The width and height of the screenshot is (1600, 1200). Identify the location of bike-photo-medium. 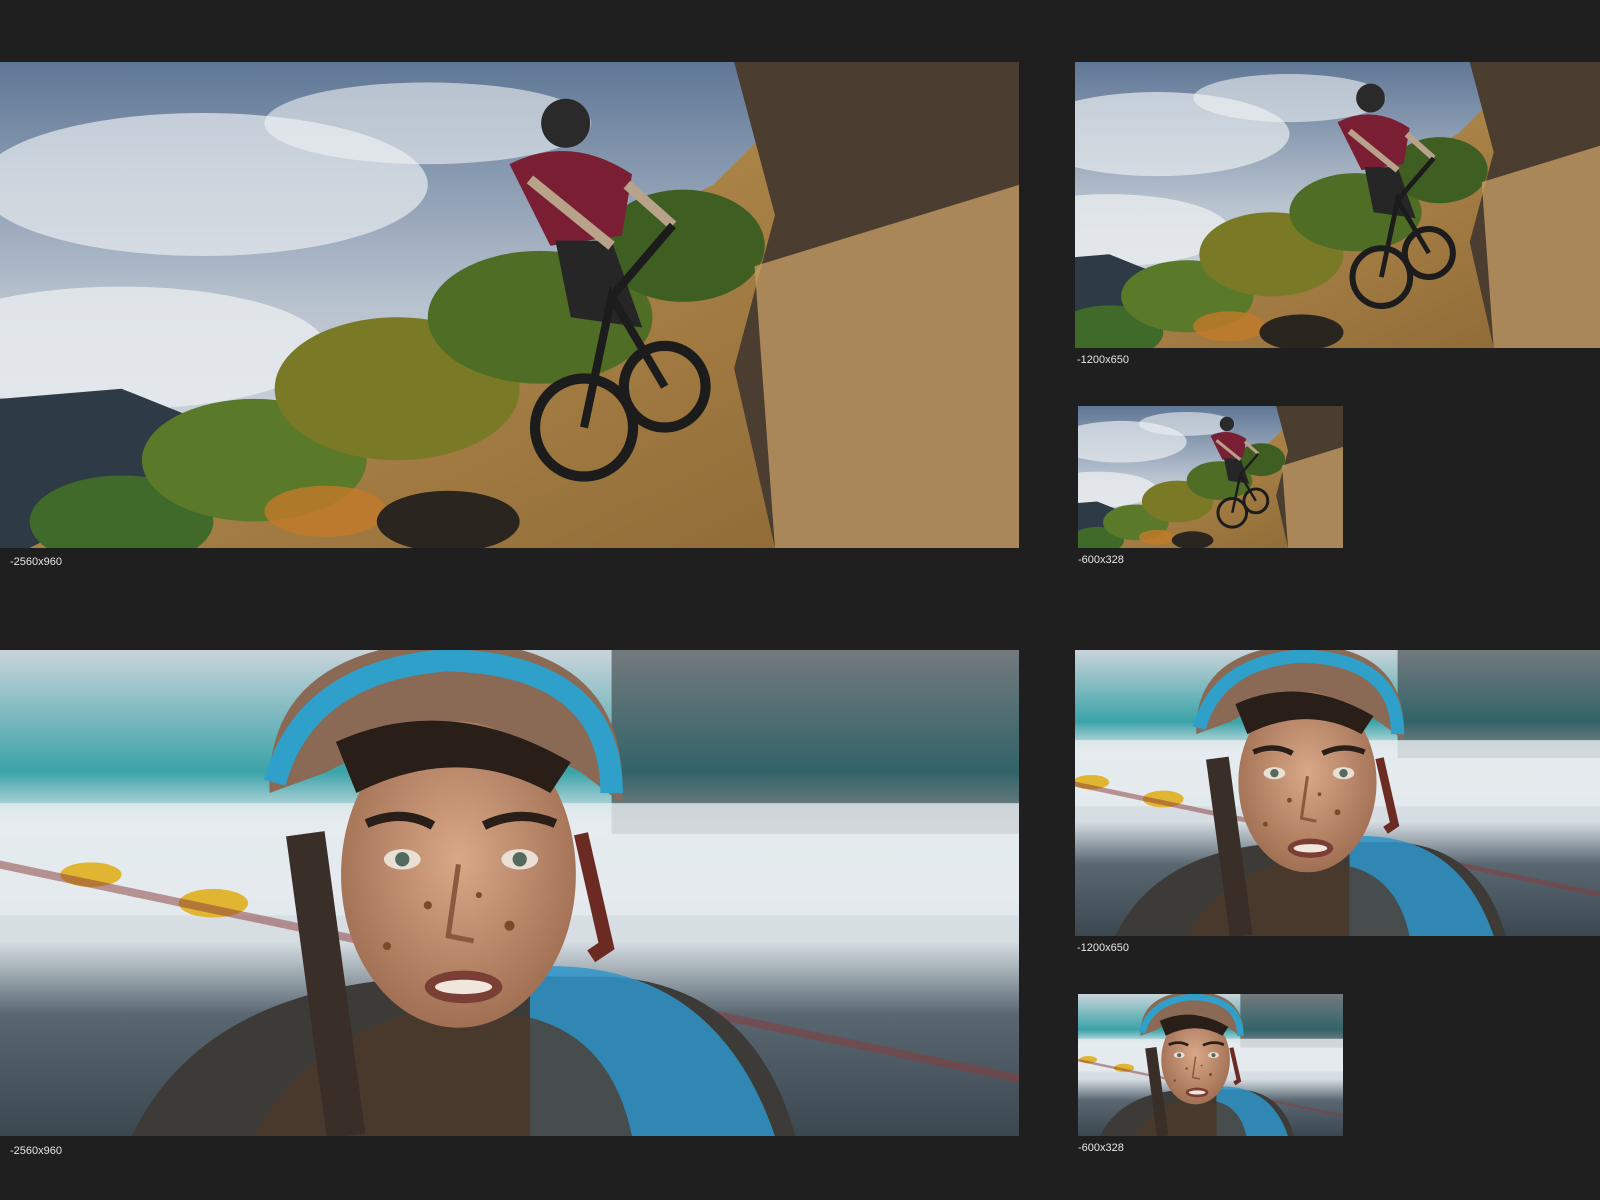
(1337, 205).